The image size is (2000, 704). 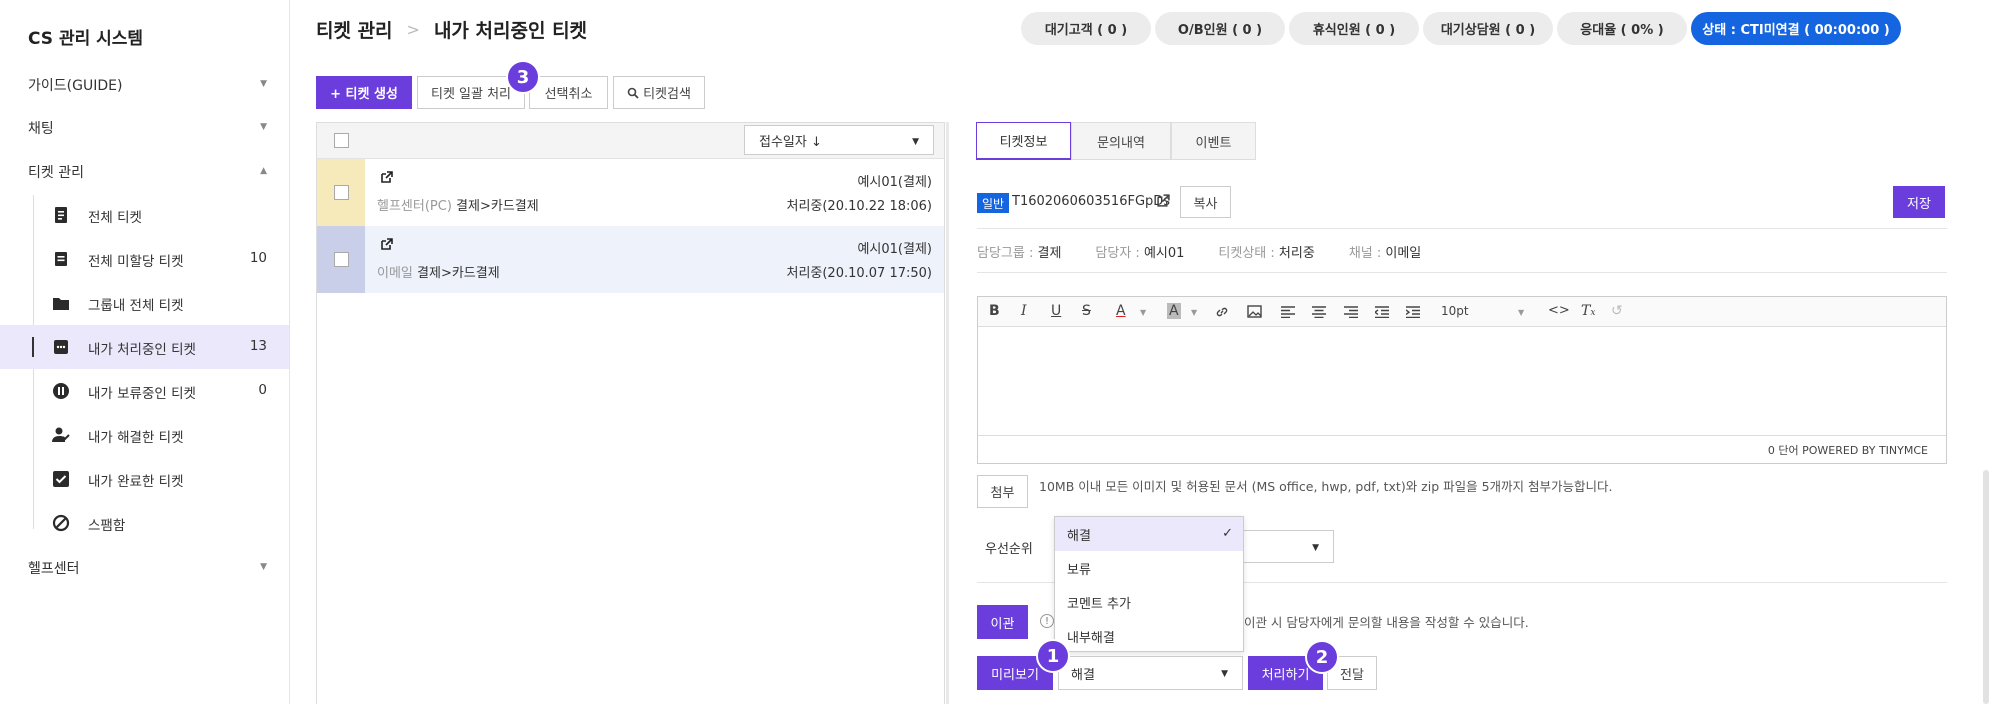 I want to click on link-icon, so click(x=1222, y=312).